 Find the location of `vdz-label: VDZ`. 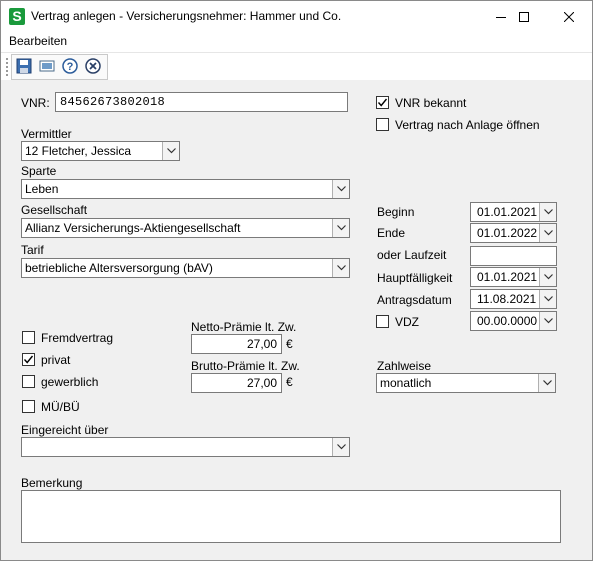

vdz-label: VDZ is located at coordinates (407, 322).